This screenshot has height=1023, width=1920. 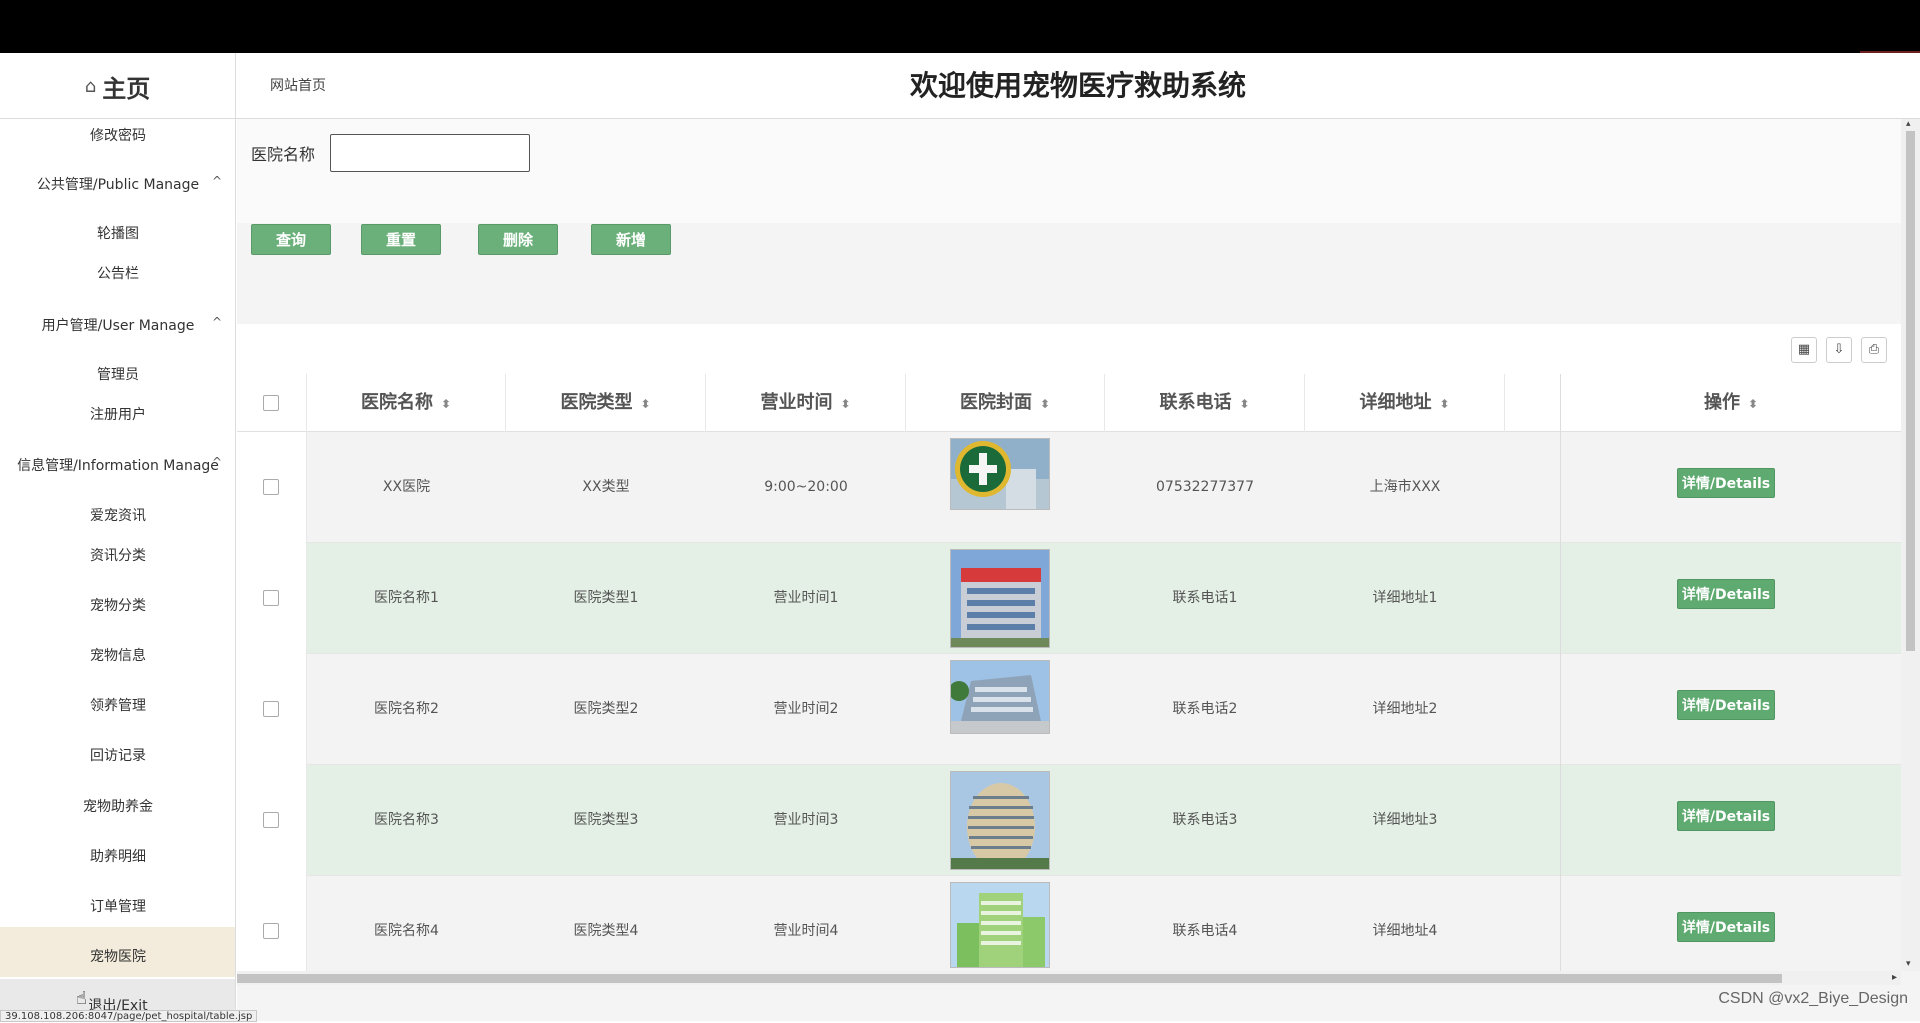 I want to click on header-select-cell, so click(x=272, y=403).